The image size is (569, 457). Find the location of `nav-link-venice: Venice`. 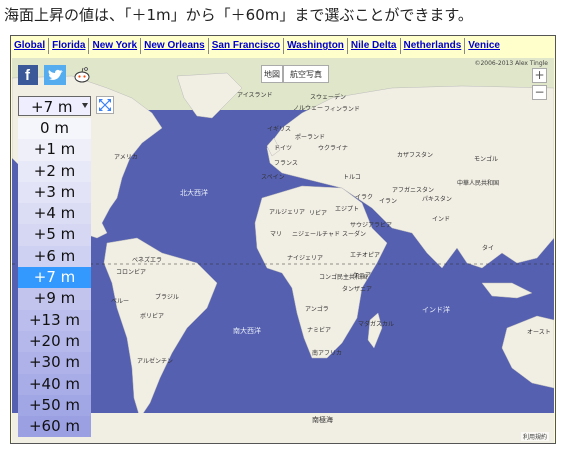

nav-link-venice: Venice is located at coordinates (484, 46).